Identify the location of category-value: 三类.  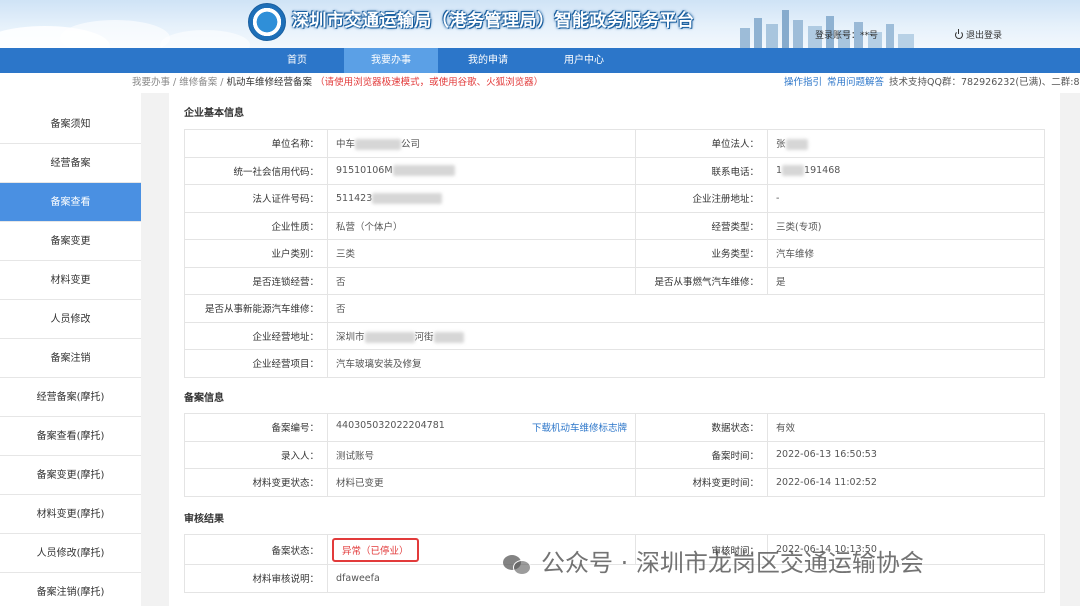
(481, 253).